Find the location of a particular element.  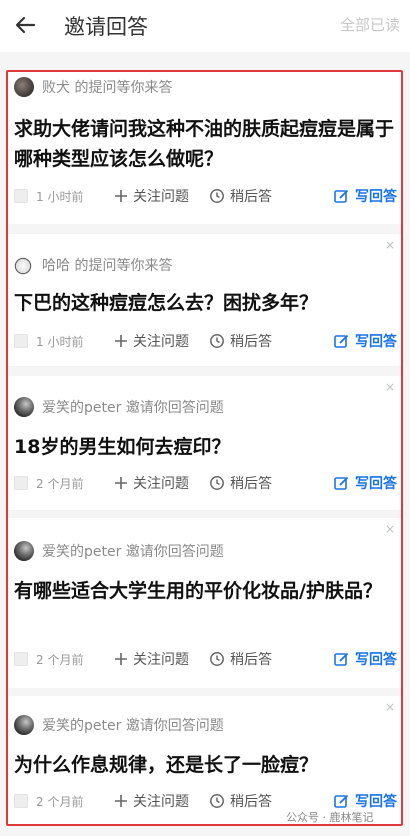

question-title: 为什么作息规律，还是长了一脸痘？ is located at coordinates (204, 765).